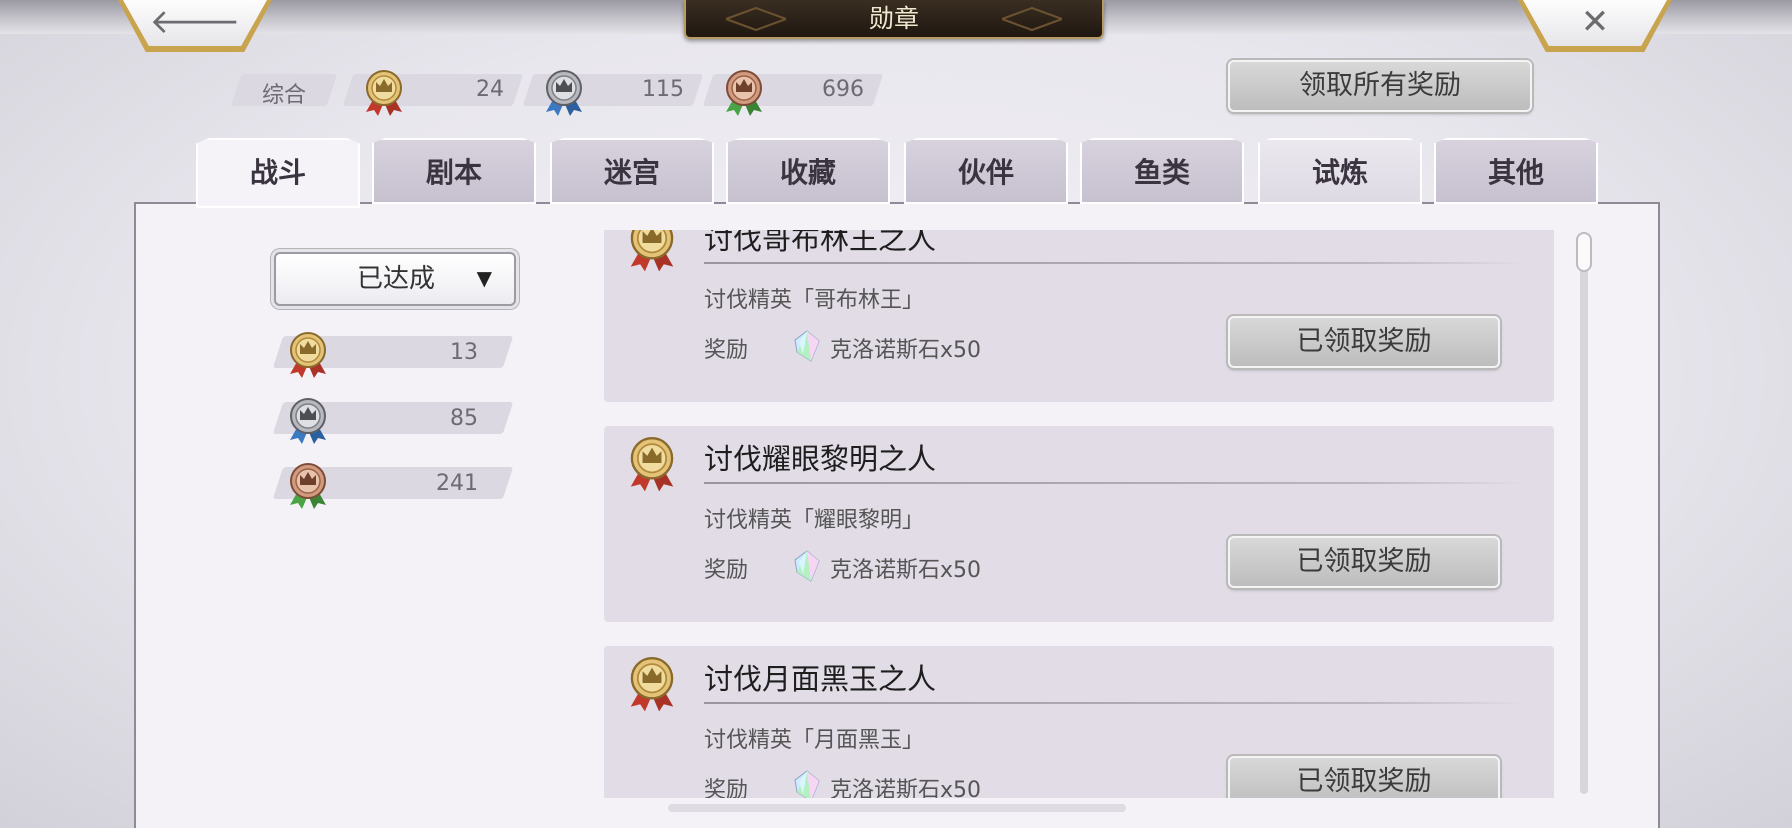 Image resolution: width=1792 pixels, height=828 pixels. I want to click on summary-bronze-count: 696, so click(843, 89).